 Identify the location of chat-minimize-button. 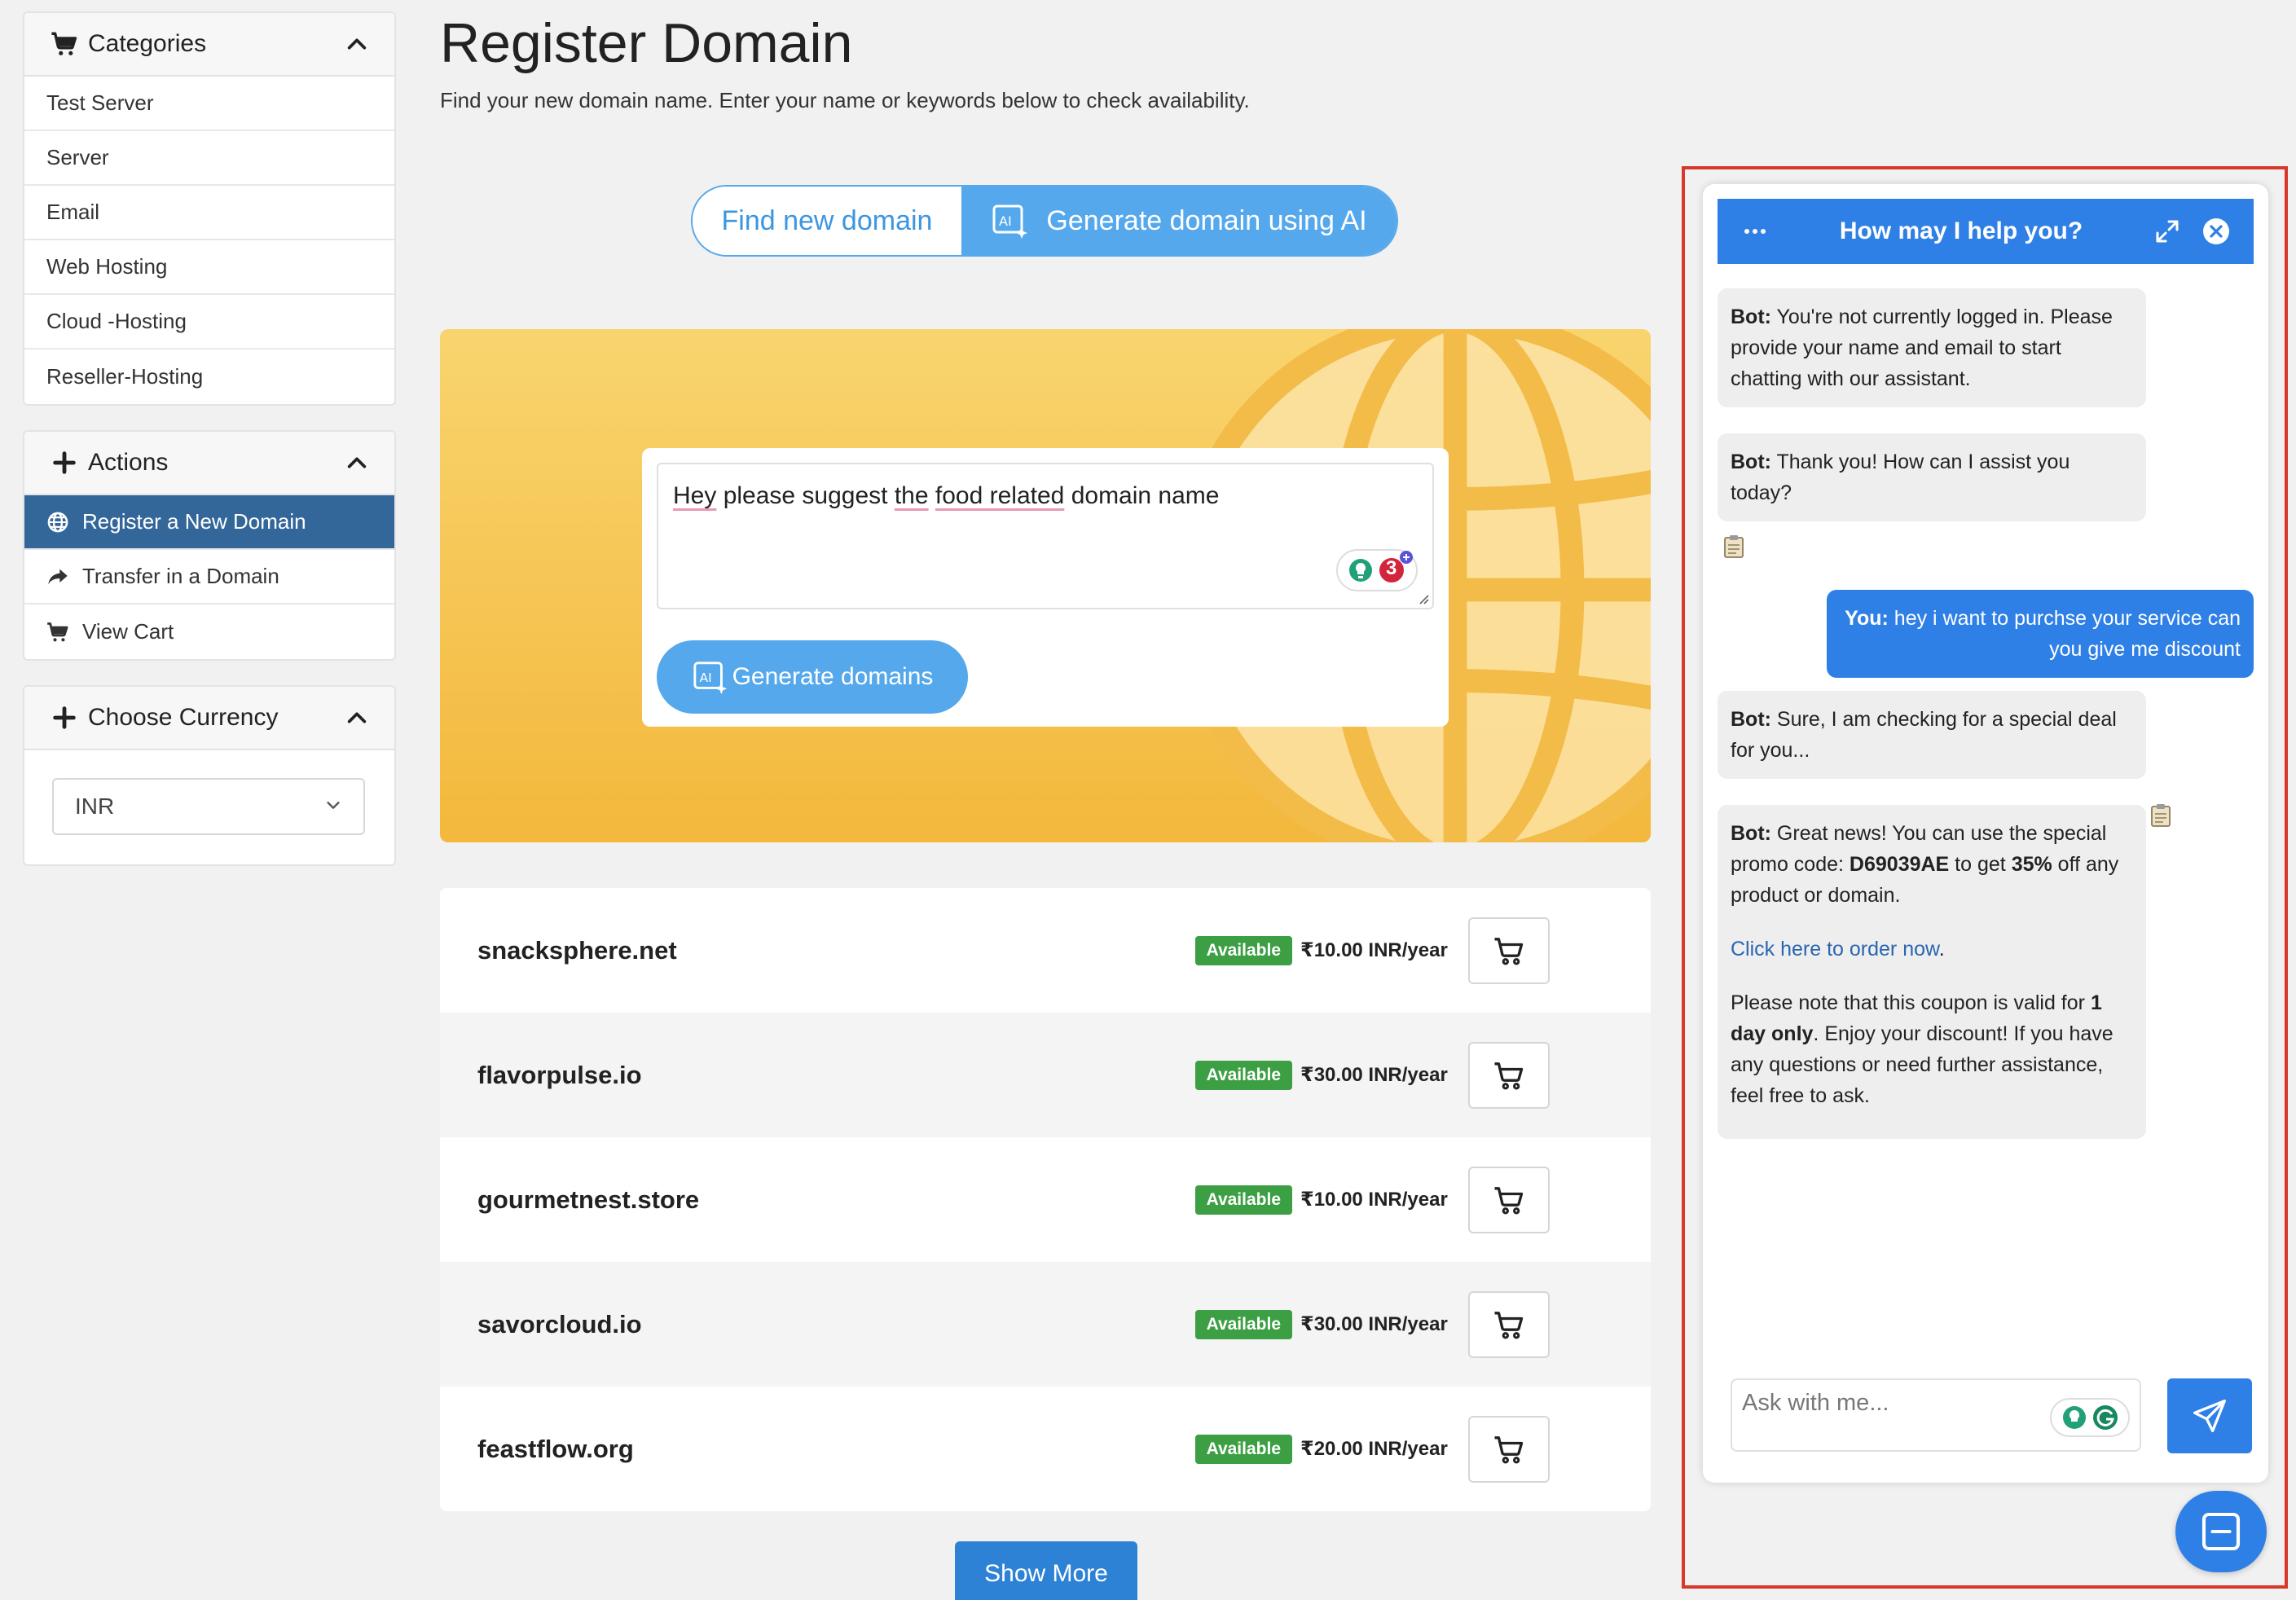
(2221, 1531).